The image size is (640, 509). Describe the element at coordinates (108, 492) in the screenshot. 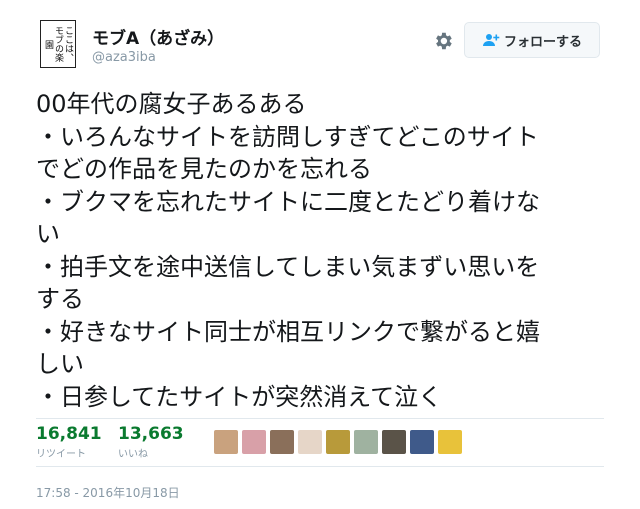

I see `timestamp: 17:58 - 2016年10月18日` at that location.